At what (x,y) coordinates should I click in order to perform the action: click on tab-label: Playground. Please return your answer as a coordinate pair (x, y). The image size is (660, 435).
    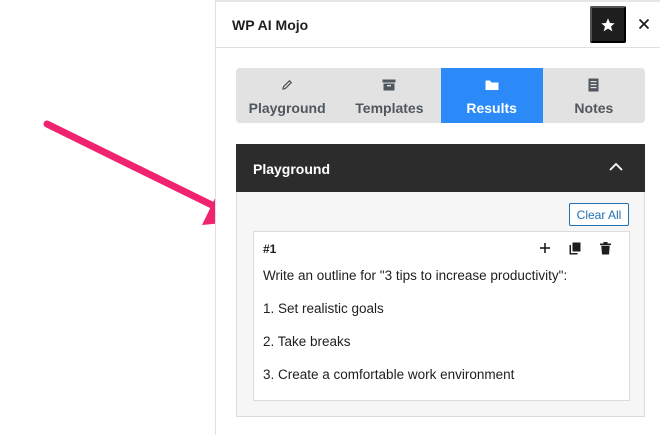
    Looking at the image, I should click on (287, 108).